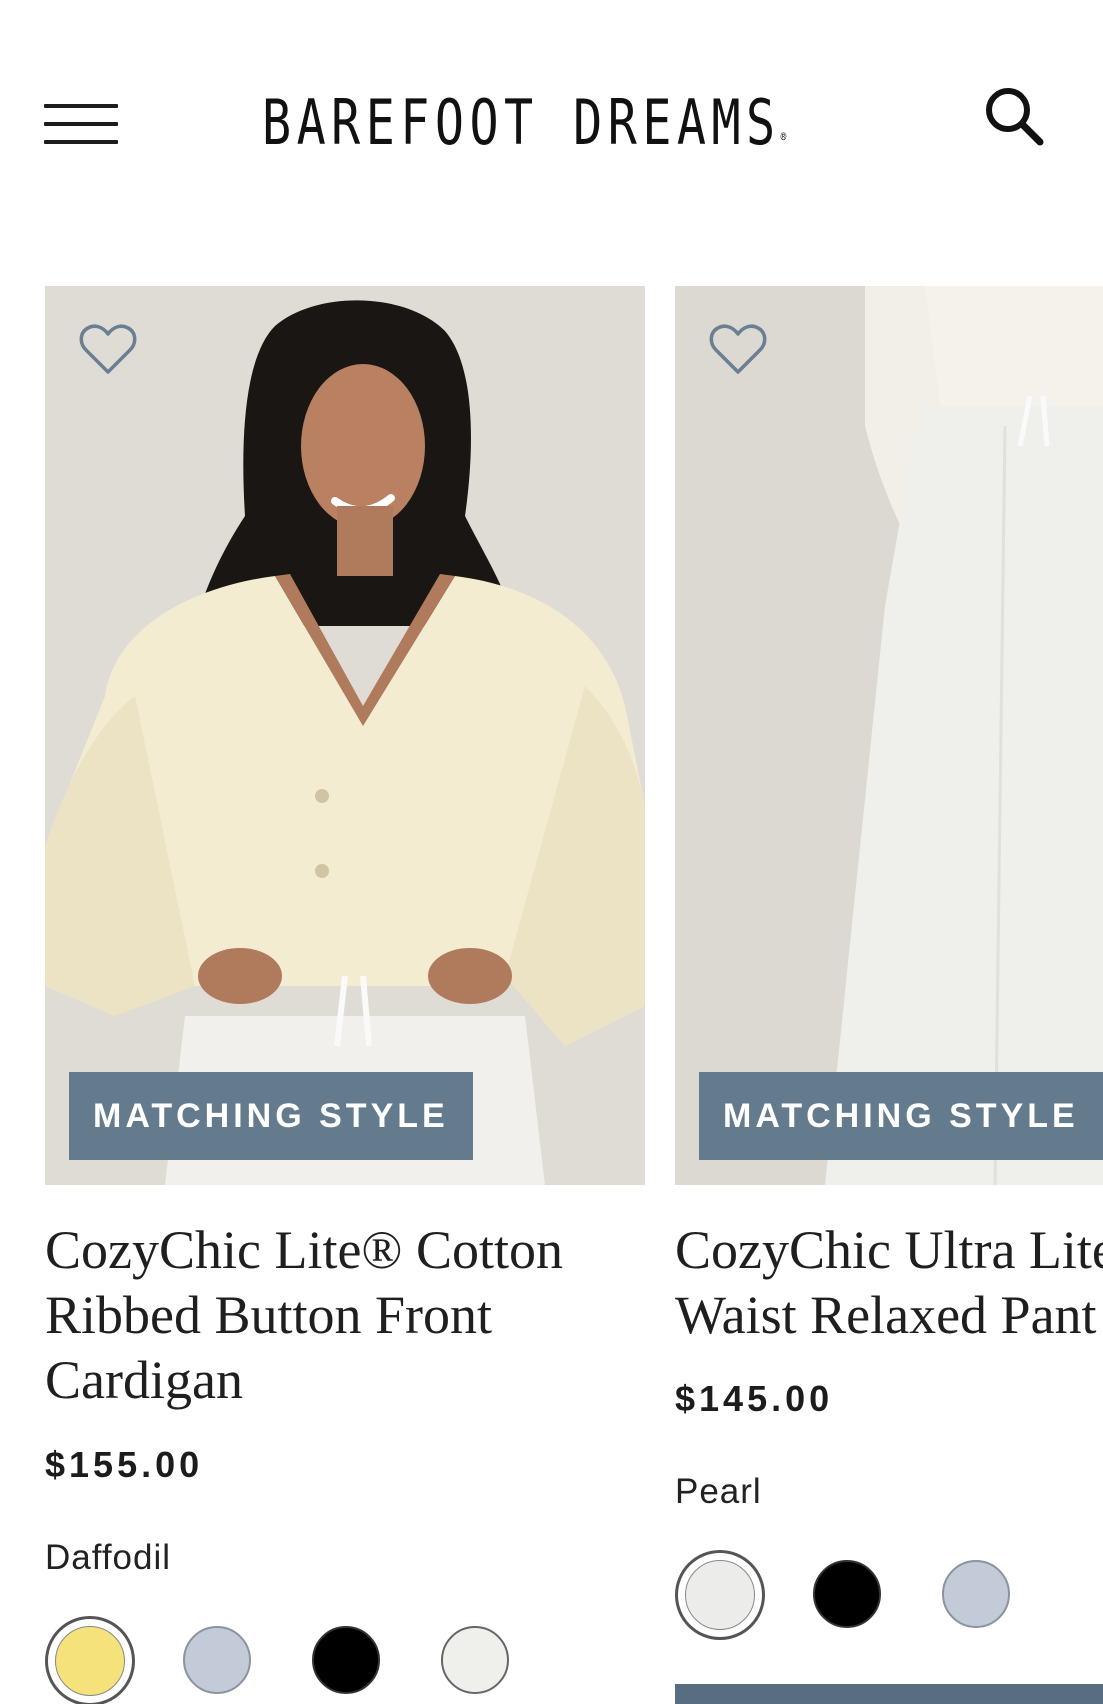 This screenshot has width=1103, height=1704. What do you see at coordinates (124, 1464) in the screenshot?
I see `product-price: $155.00` at bounding box center [124, 1464].